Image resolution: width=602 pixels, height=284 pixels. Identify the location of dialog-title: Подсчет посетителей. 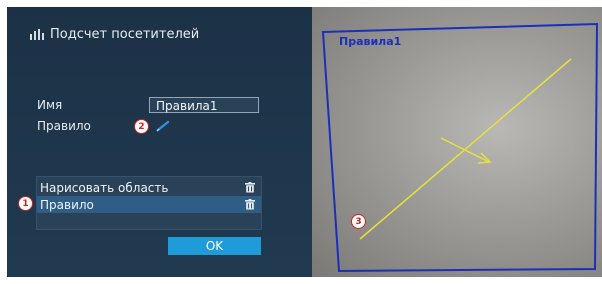
(125, 34).